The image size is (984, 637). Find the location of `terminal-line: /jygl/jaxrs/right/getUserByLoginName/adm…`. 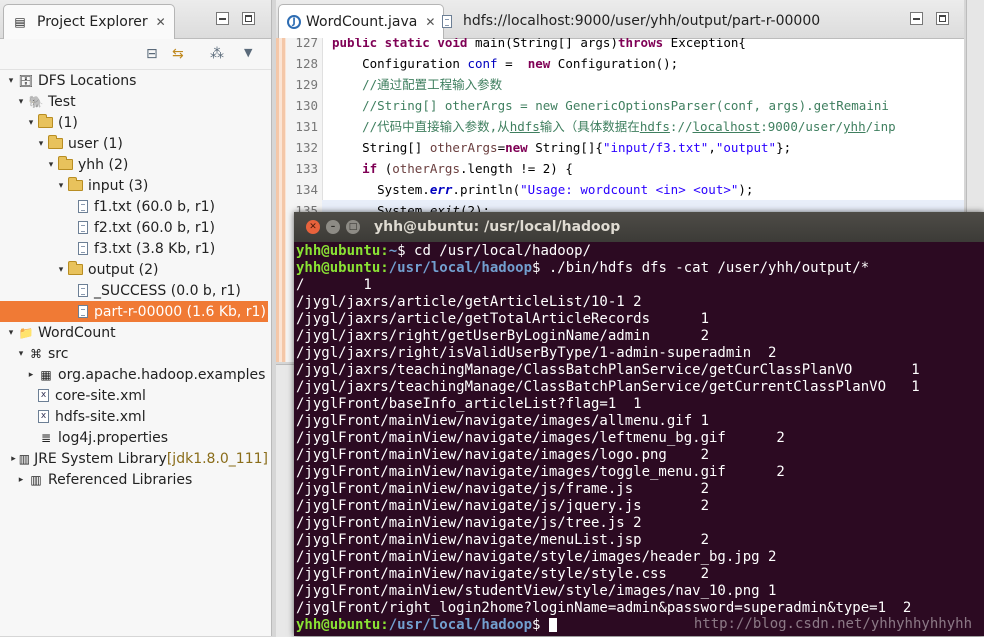

terminal-line: /jygl/jaxrs/right/getUserByLoginName/adm… is located at coordinates (503, 336).